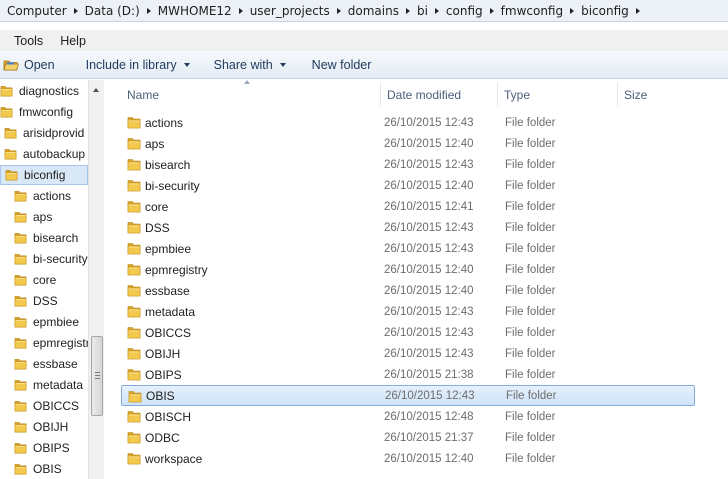 Image resolution: width=728 pixels, height=479 pixels. Describe the element at coordinates (44, 469) in the screenshot. I see `nav-item: OBIS` at that location.